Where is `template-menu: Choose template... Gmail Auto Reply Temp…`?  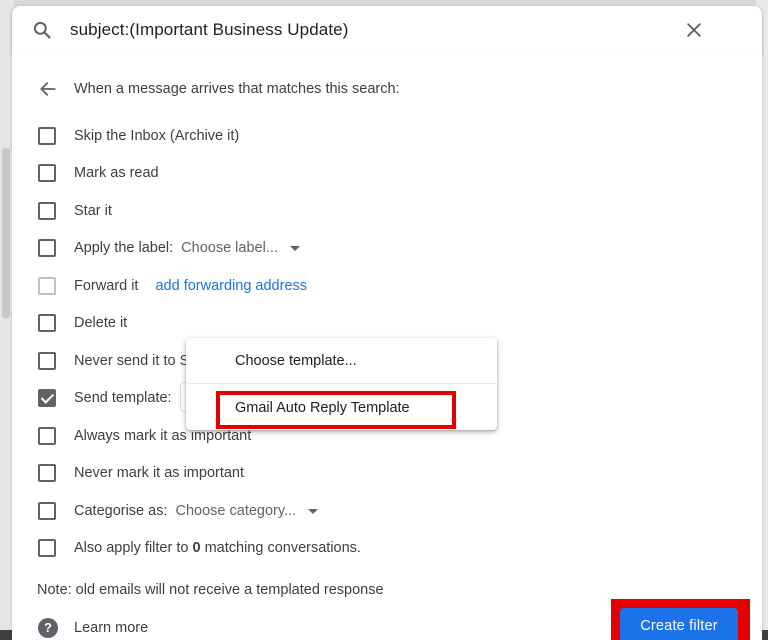 template-menu: Choose template... Gmail Auto Reply Temp… is located at coordinates (341, 384).